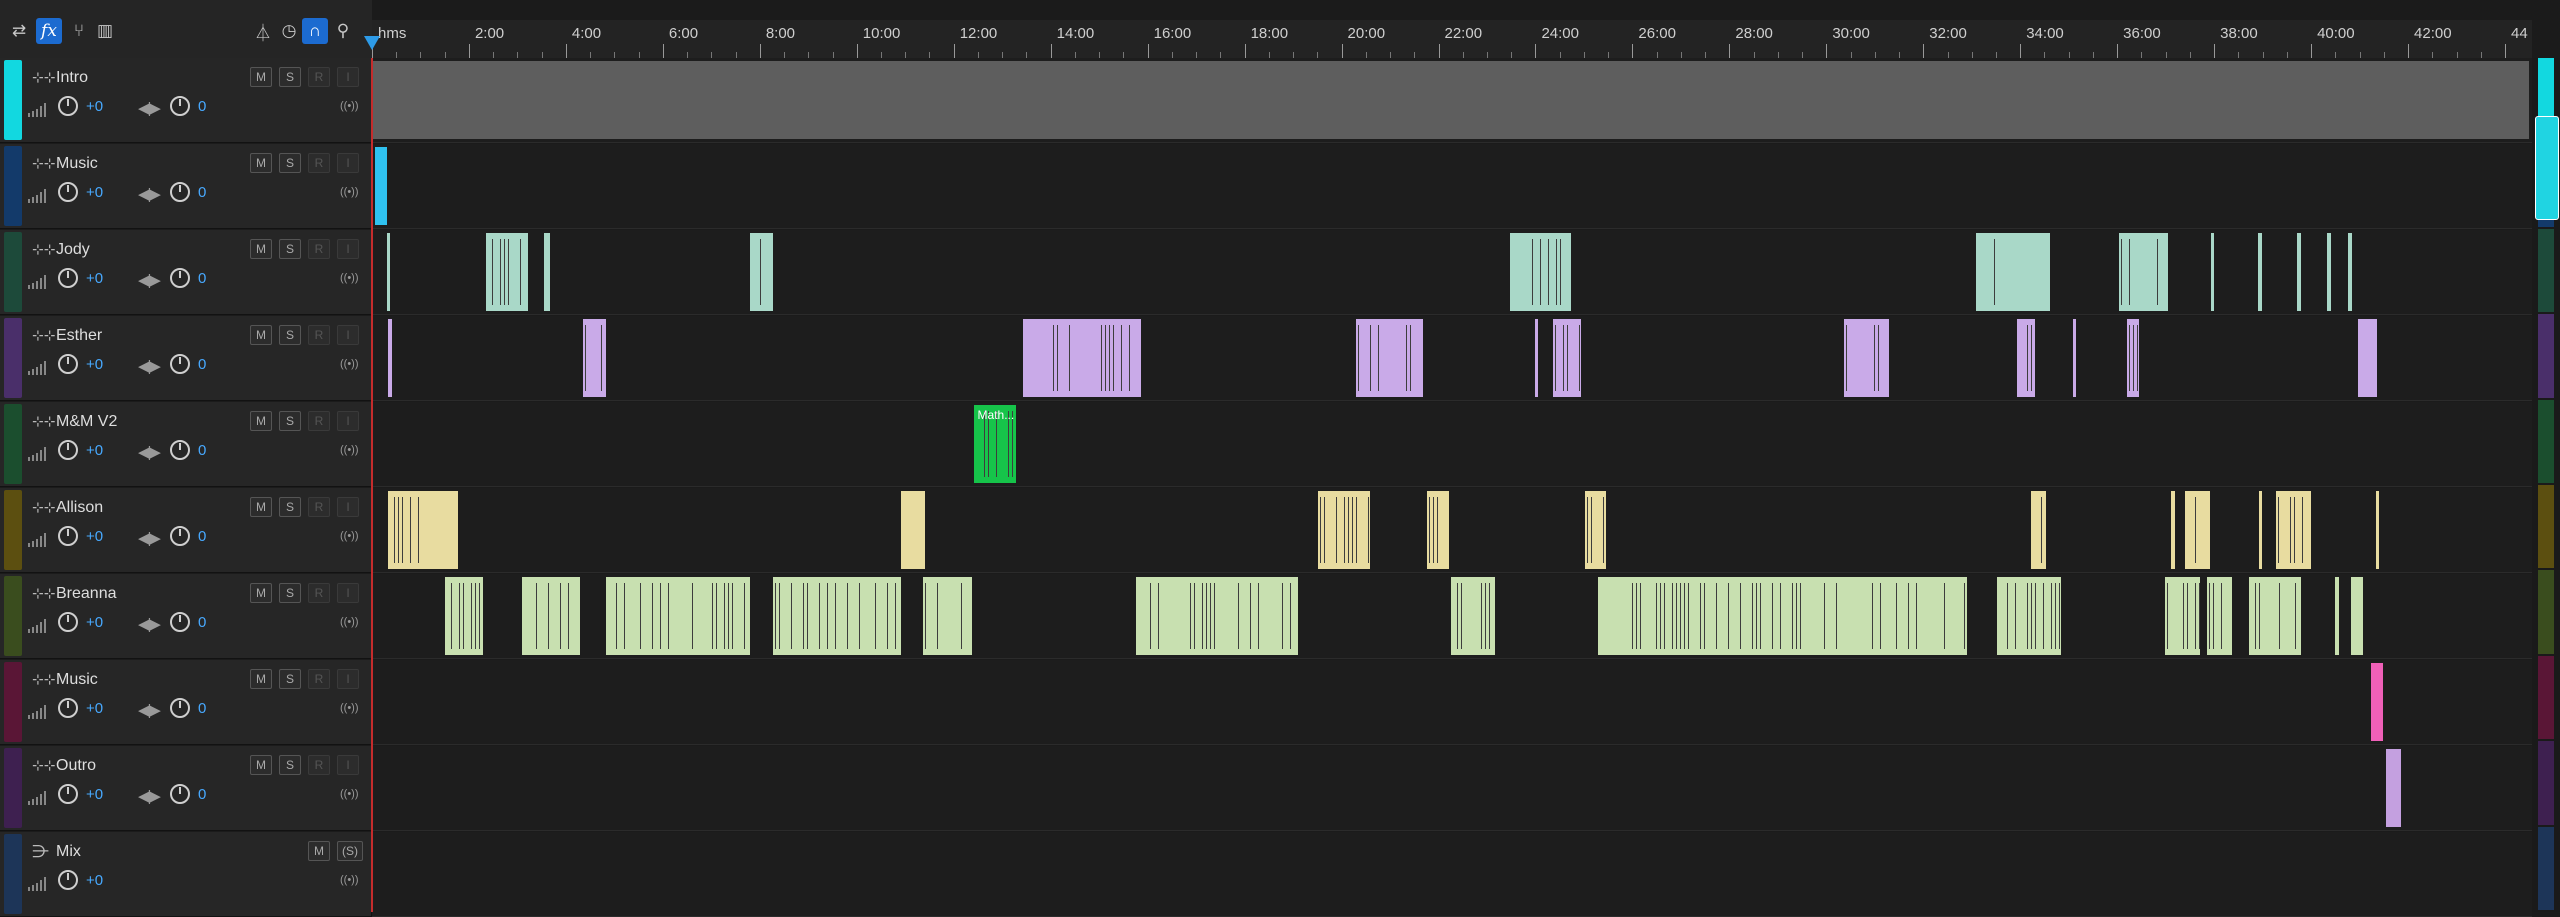 The height and width of the screenshot is (917, 2560). Describe the element at coordinates (372, 43) in the screenshot. I see `playhead-handle` at that location.